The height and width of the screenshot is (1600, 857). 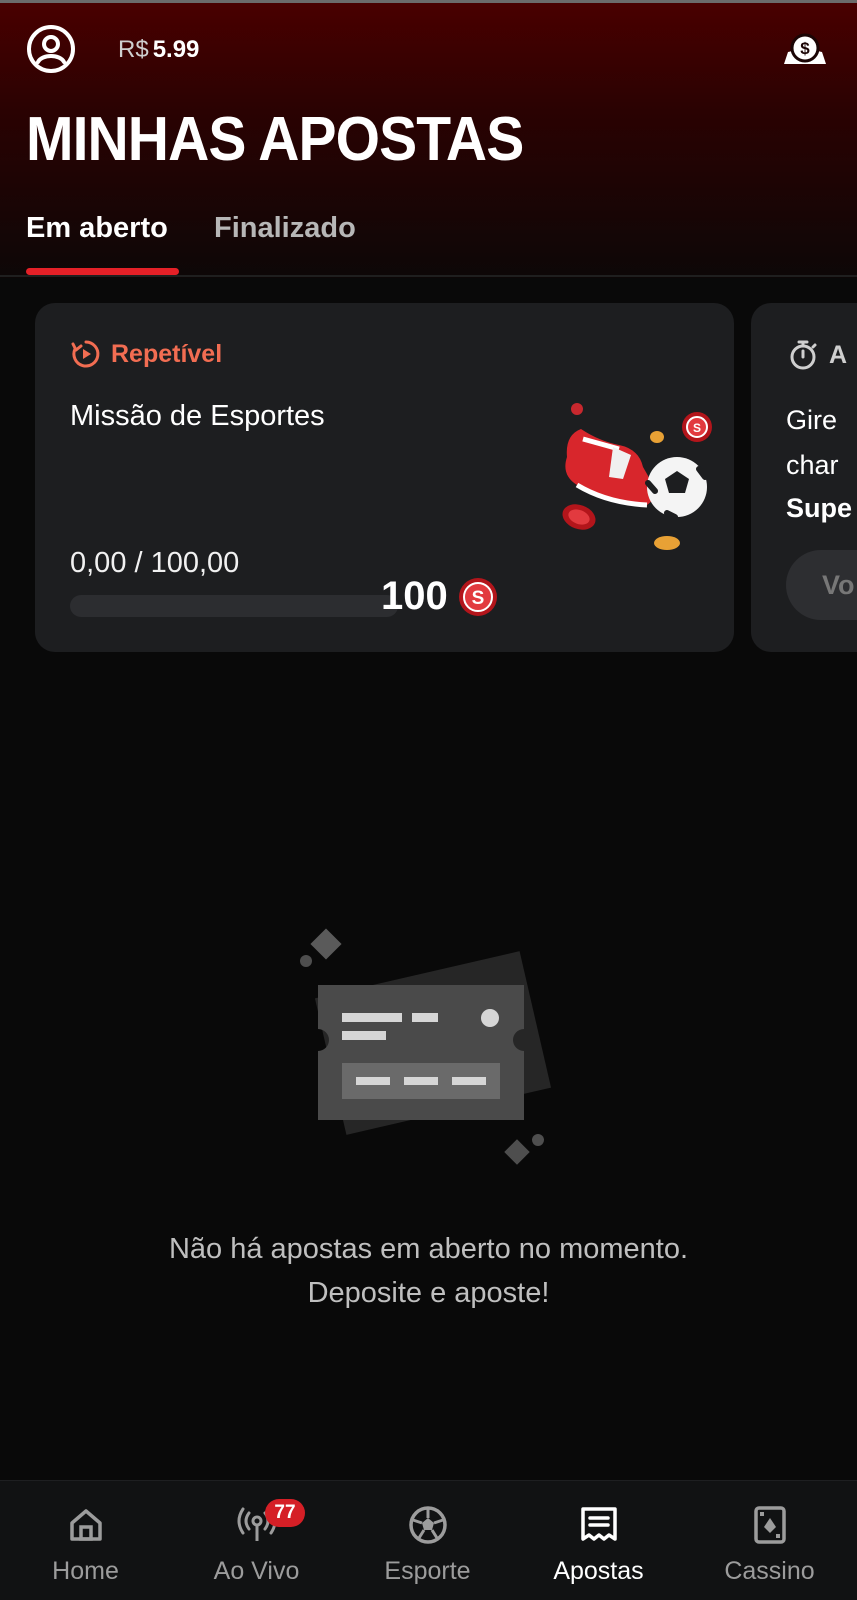 What do you see at coordinates (637, 476) in the screenshot?
I see `soccer-cleat-ball-coins-illustration: S` at bounding box center [637, 476].